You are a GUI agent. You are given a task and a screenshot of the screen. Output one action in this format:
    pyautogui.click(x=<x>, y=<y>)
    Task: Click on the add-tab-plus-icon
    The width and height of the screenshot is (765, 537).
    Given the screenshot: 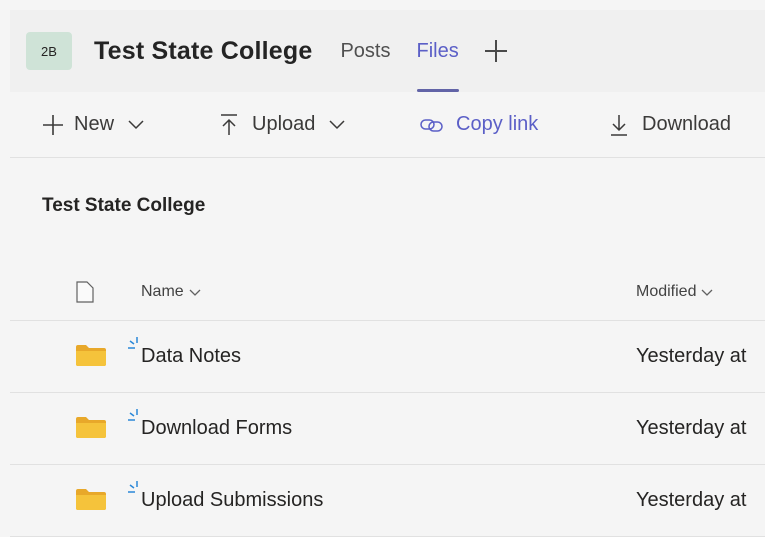 What is the action you would take?
    pyautogui.click(x=495, y=51)
    